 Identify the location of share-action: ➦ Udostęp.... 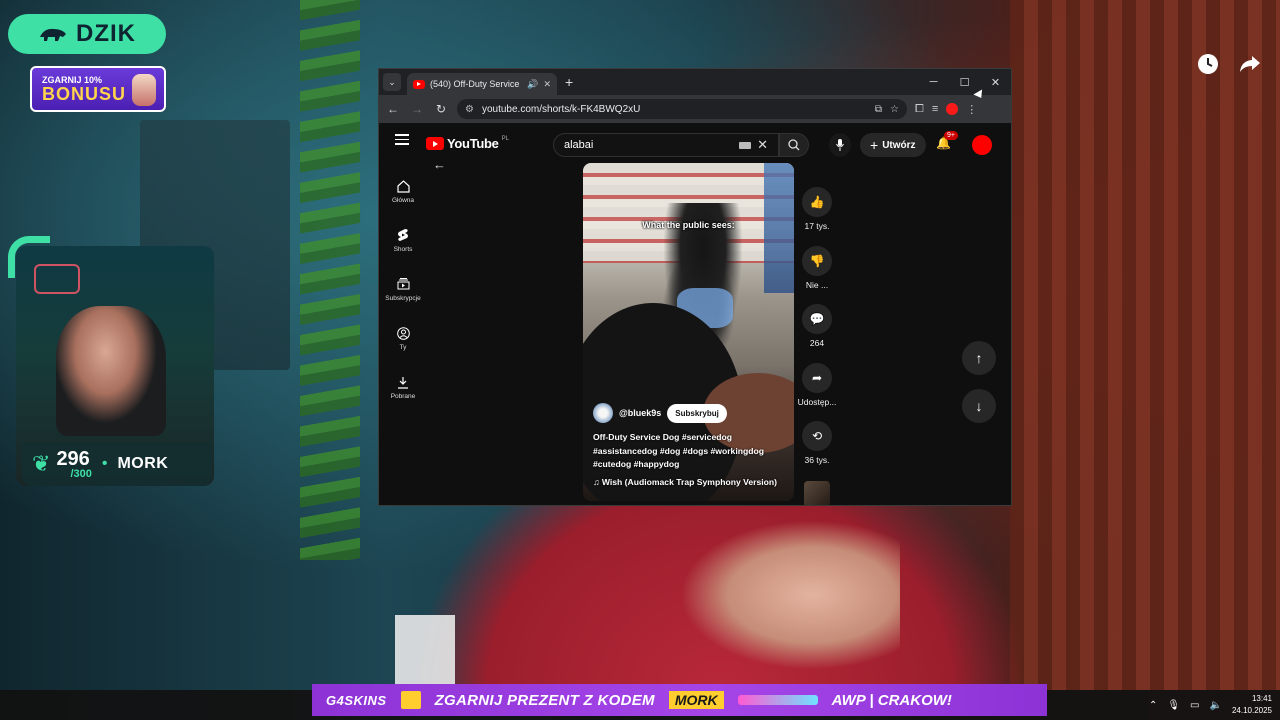
(817, 392).